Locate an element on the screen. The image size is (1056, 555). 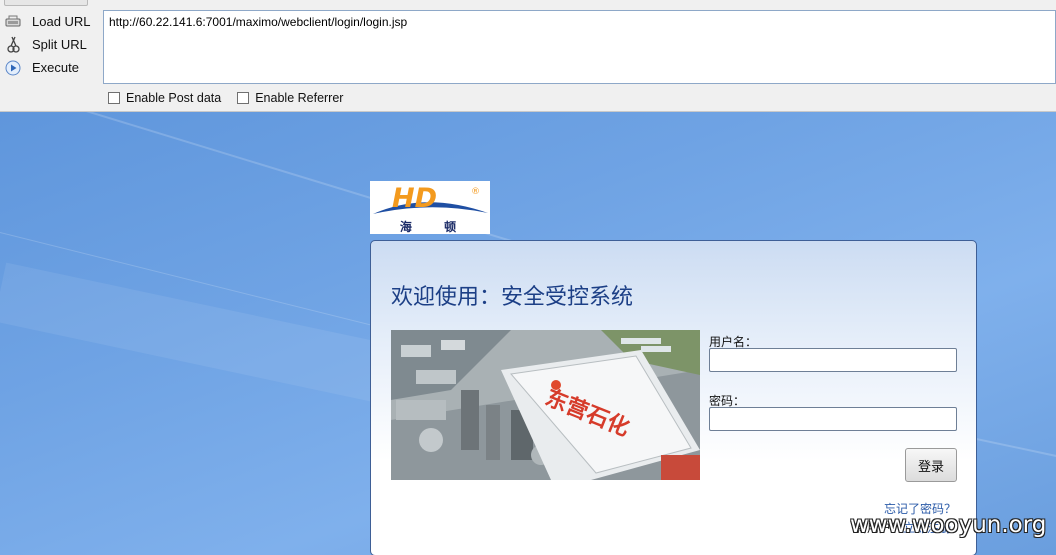
split-url-label: Split URL is located at coordinates (59, 44).